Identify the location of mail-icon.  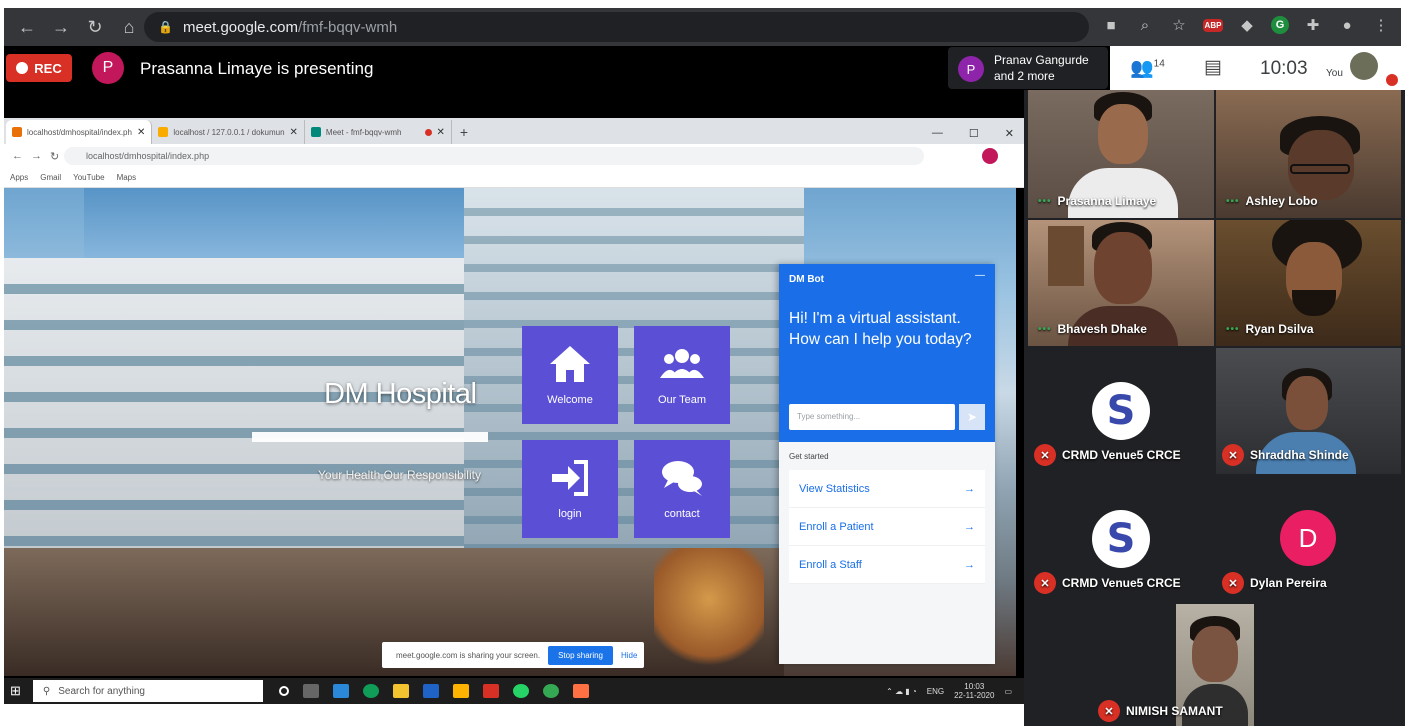
(340, 691).